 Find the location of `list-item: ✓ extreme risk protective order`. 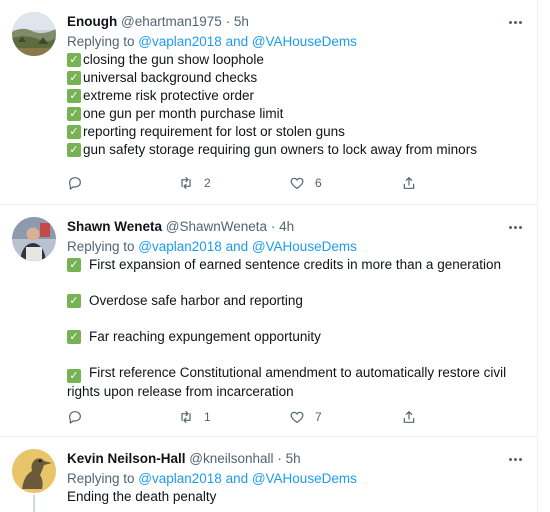

list-item: ✓ extreme risk protective order is located at coordinates (297, 96).